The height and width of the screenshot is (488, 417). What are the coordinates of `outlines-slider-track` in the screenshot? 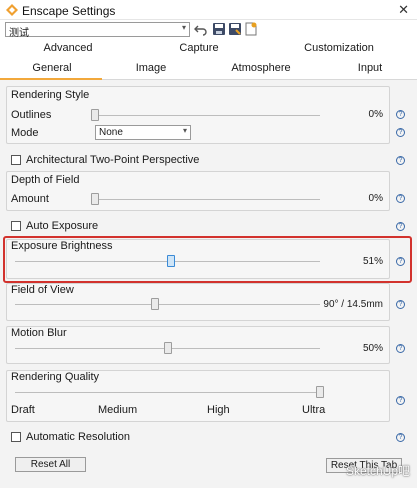 It's located at (207, 115).